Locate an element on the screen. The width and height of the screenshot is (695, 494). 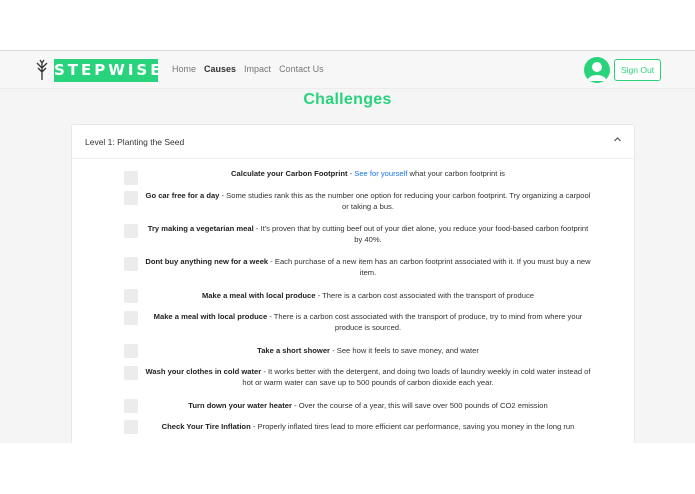
challenge-title: Turn down your water heater is located at coordinates (240, 405).